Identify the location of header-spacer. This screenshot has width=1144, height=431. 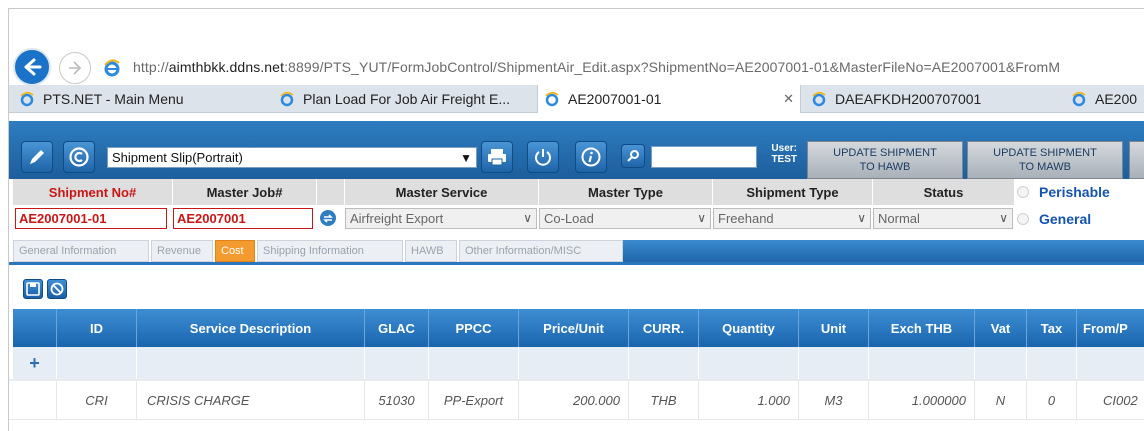
(331, 192).